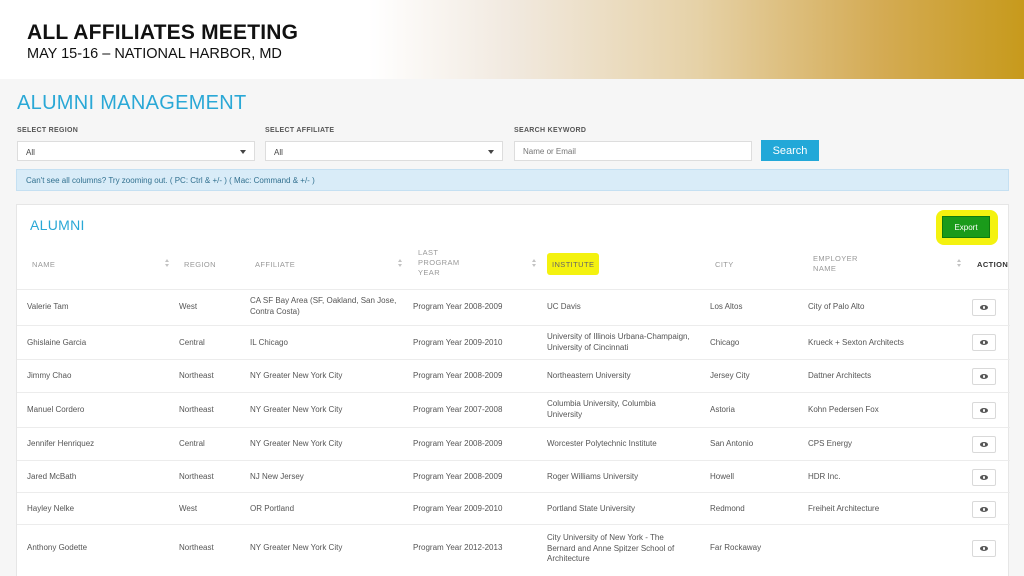 The height and width of the screenshot is (576, 1024). Describe the element at coordinates (722, 476) in the screenshot. I see `cell-city: Howell` at that location.